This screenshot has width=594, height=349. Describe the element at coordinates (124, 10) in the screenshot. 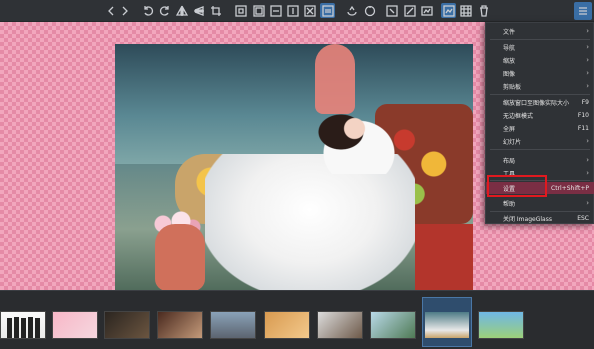

I see `next-image-icon` at that location.